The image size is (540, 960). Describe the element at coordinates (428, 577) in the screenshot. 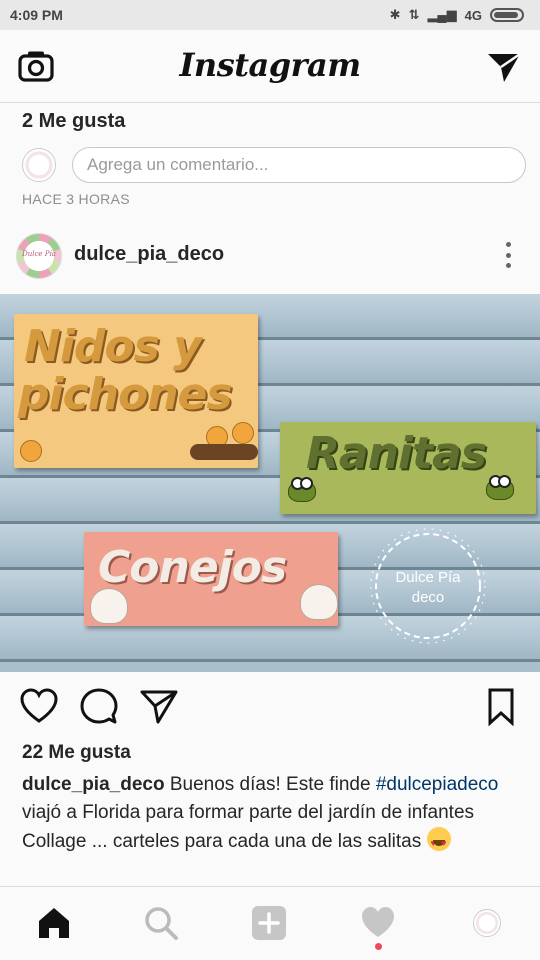

I see `watermark-line1: Dulce Pía` at that location.